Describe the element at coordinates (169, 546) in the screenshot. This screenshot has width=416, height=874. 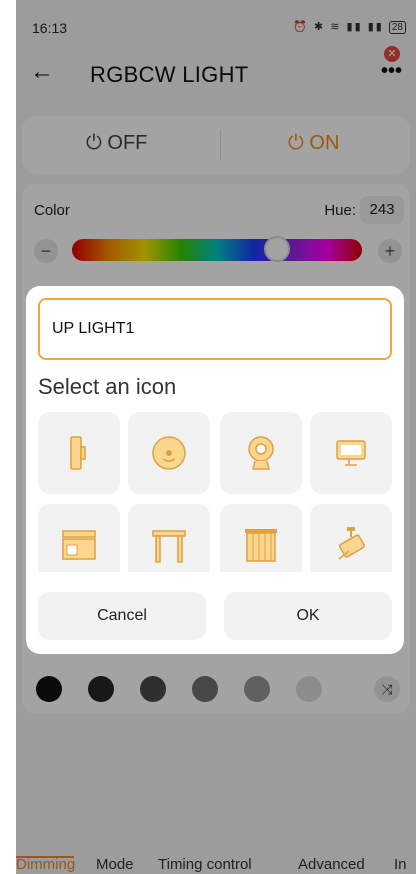
I see `table-icon` at that location.